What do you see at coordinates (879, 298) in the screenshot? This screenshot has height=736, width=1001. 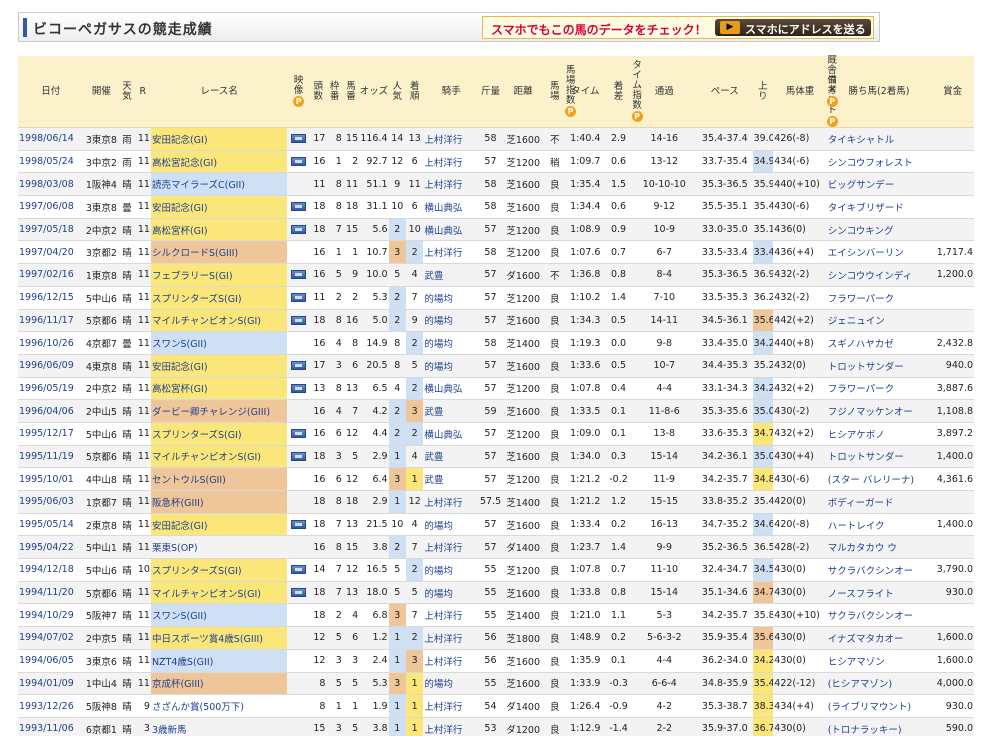 I see `winner-link: フラワーパーク` at bounding box center [879, 298].